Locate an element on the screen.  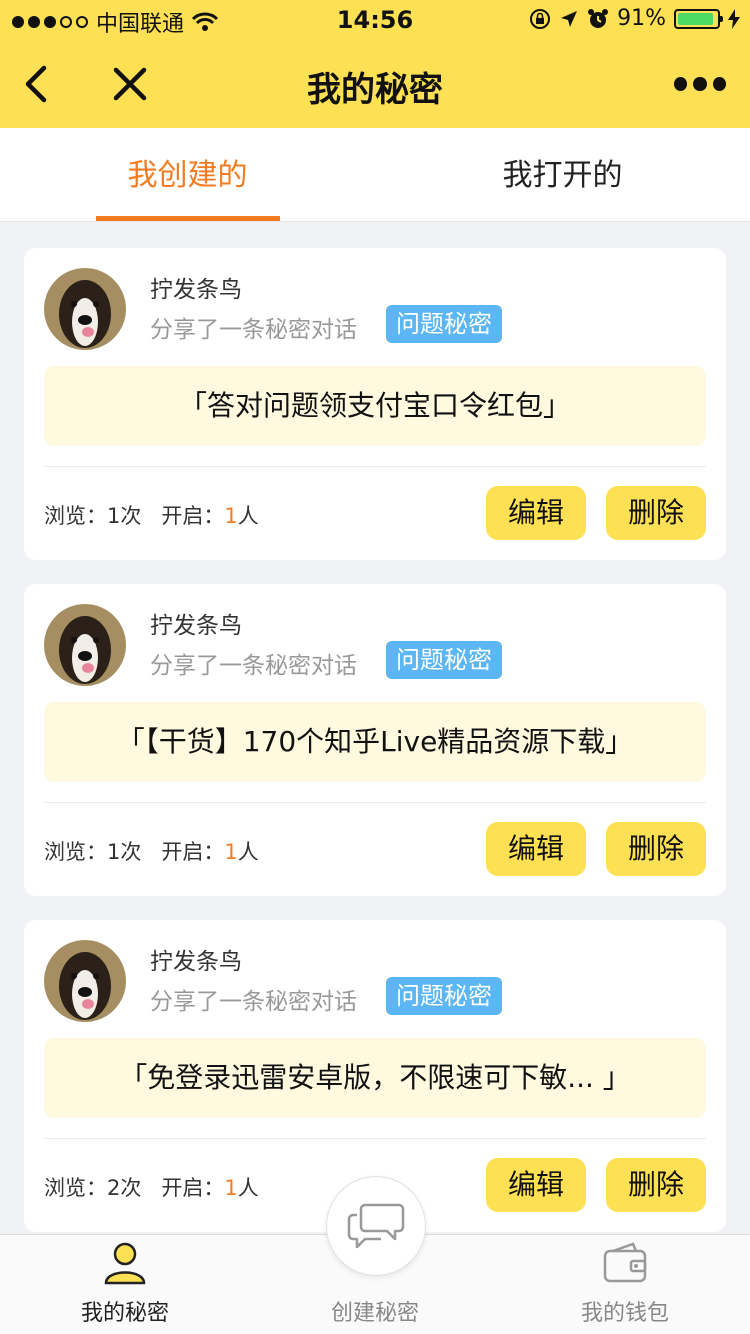
views-count: 2次 is located at coordinates (124, 1188).